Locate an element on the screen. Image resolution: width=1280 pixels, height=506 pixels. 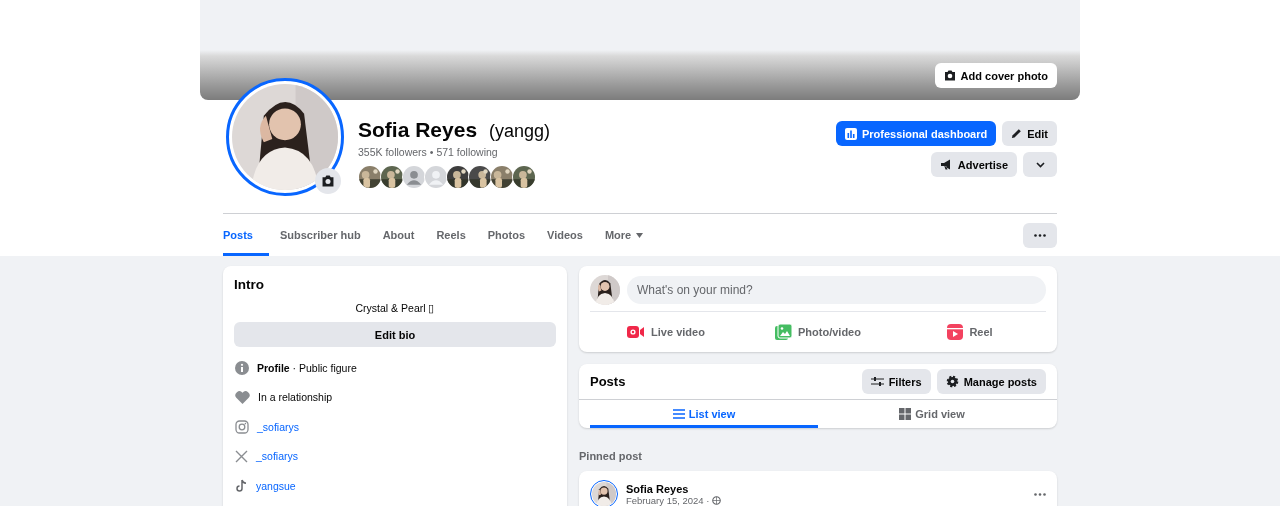
posts-title: Posts is located at coordinates (608, 381).